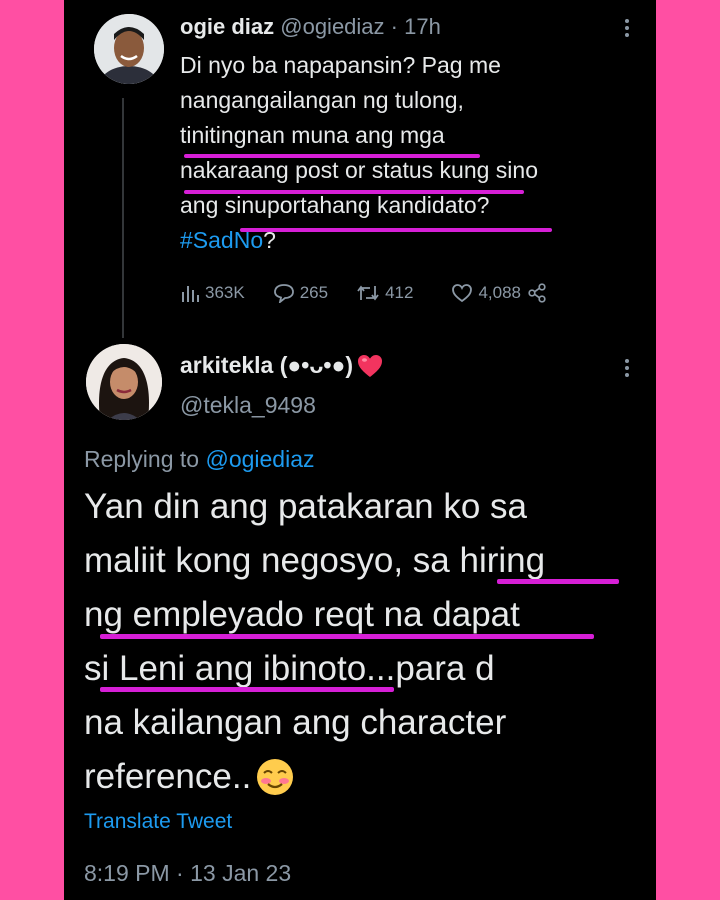 The height and width of the screenshot is (900, 720). I want to click on tweet1-stats: 363K 265 412 4,088, so click(380, 293).